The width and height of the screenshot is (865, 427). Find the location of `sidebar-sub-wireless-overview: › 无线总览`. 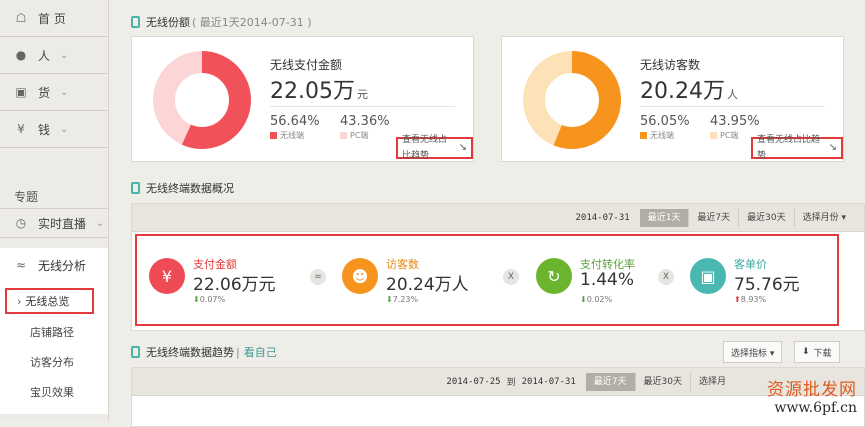

sidebar-sub-wireless-overview: › 无线总览 is located at coordinates (49, 301).